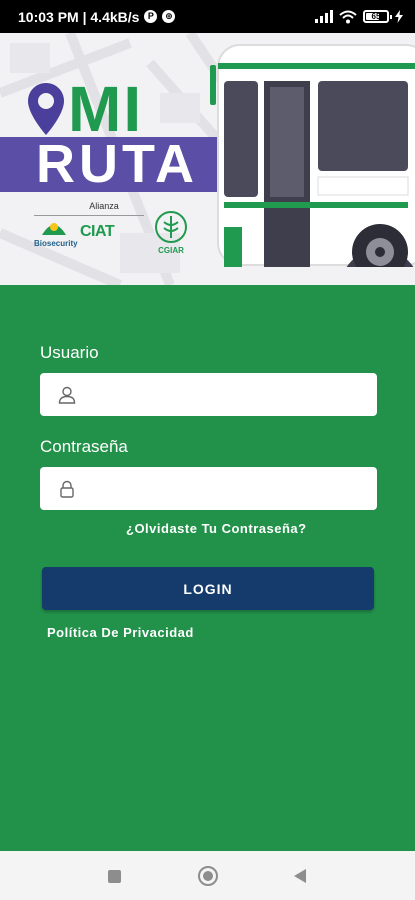 This screenshot has height=900, width=415. What do you see at coordinates (300, 876) in the screenshot?
I see `back-button` at bounding box center [300, 876].